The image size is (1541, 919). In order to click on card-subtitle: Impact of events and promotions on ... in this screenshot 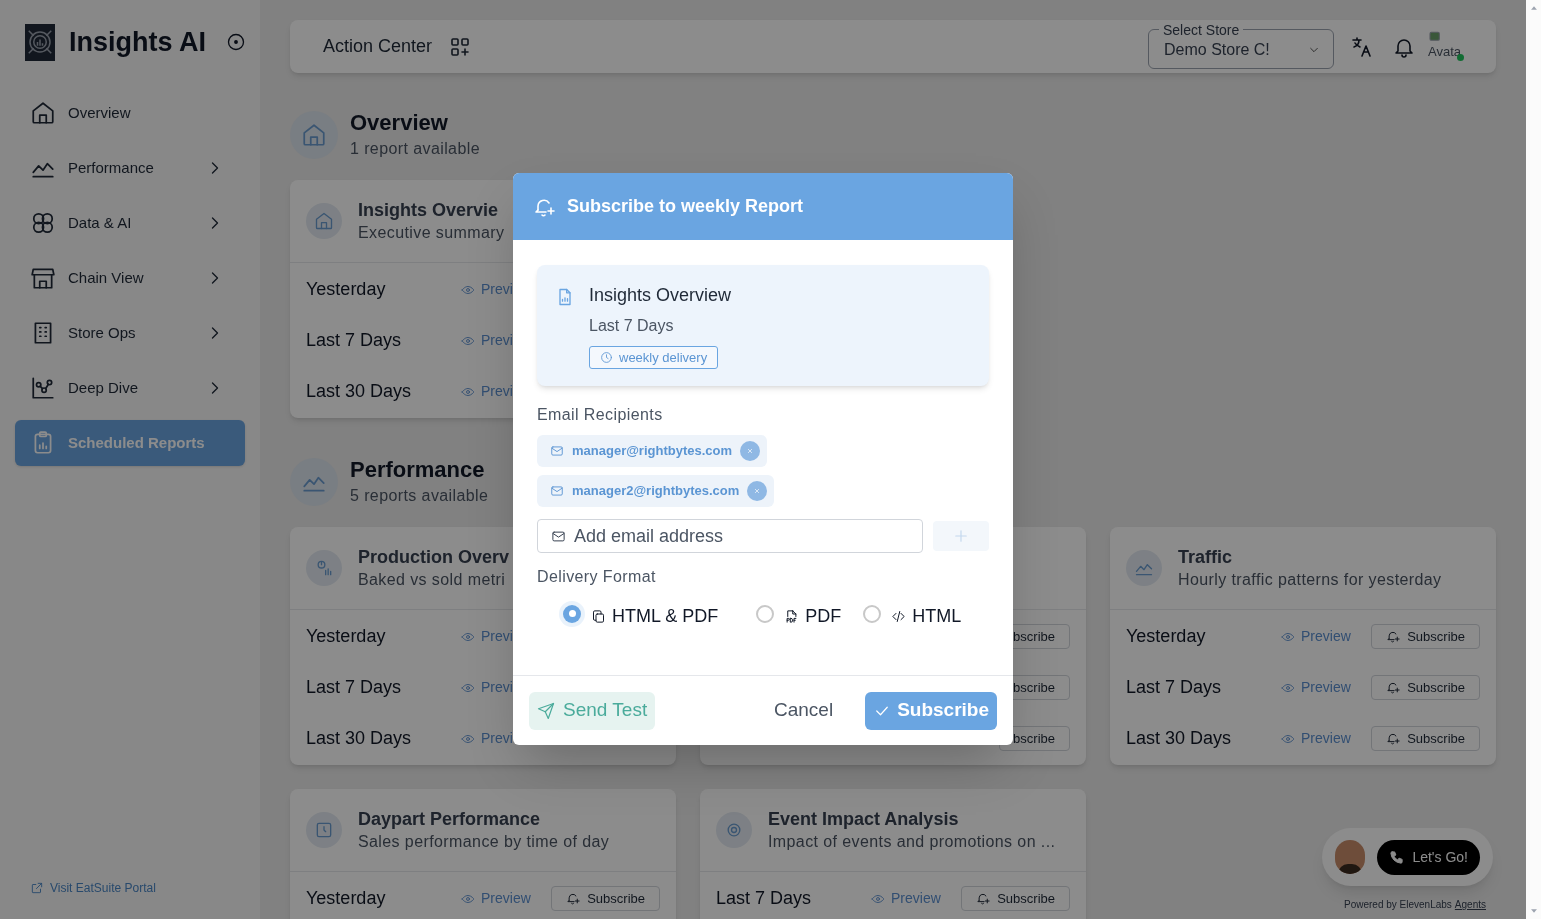, I will do `click(912, 842)`.